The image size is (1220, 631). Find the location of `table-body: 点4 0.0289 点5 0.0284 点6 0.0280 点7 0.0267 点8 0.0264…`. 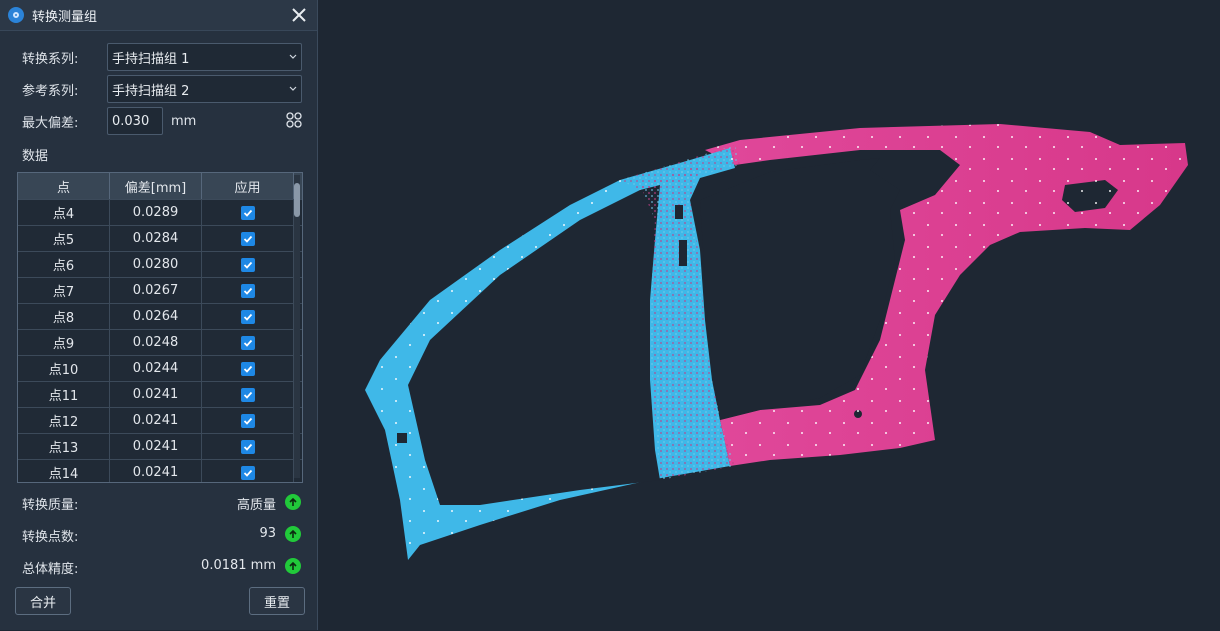

table-body: 点4 0.0289 点5 0.0284 点6 0.0280 点7 0.0267 点8 0.0264… is located at coordinates (160, 340).